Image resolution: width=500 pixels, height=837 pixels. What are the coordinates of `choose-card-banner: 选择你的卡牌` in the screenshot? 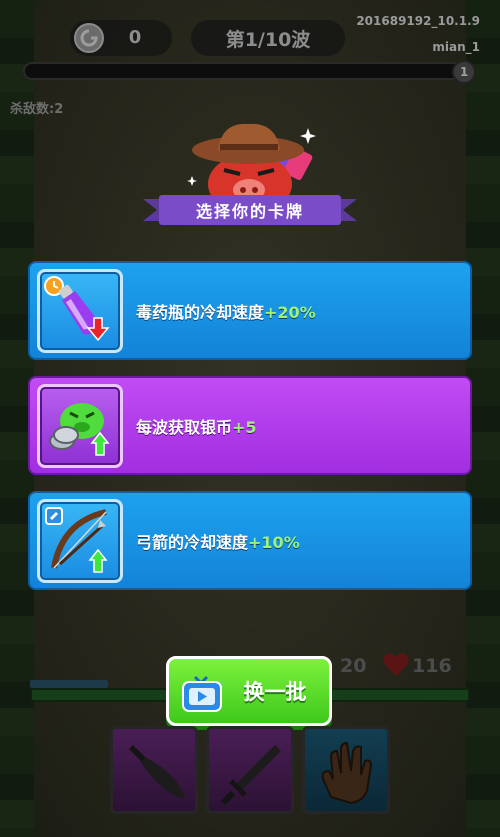 It's located at (250, 210).